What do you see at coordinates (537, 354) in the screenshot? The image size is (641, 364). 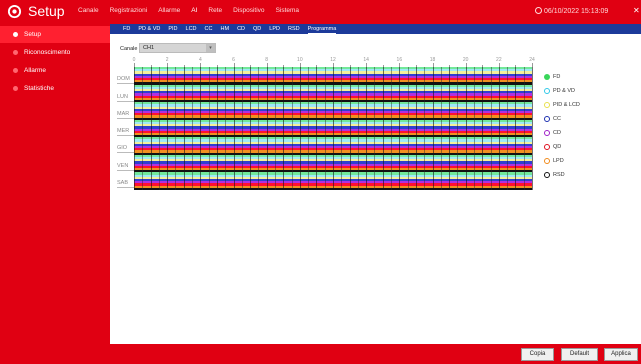 I see `copy-button: Copia` at bounding box center [537, 354].